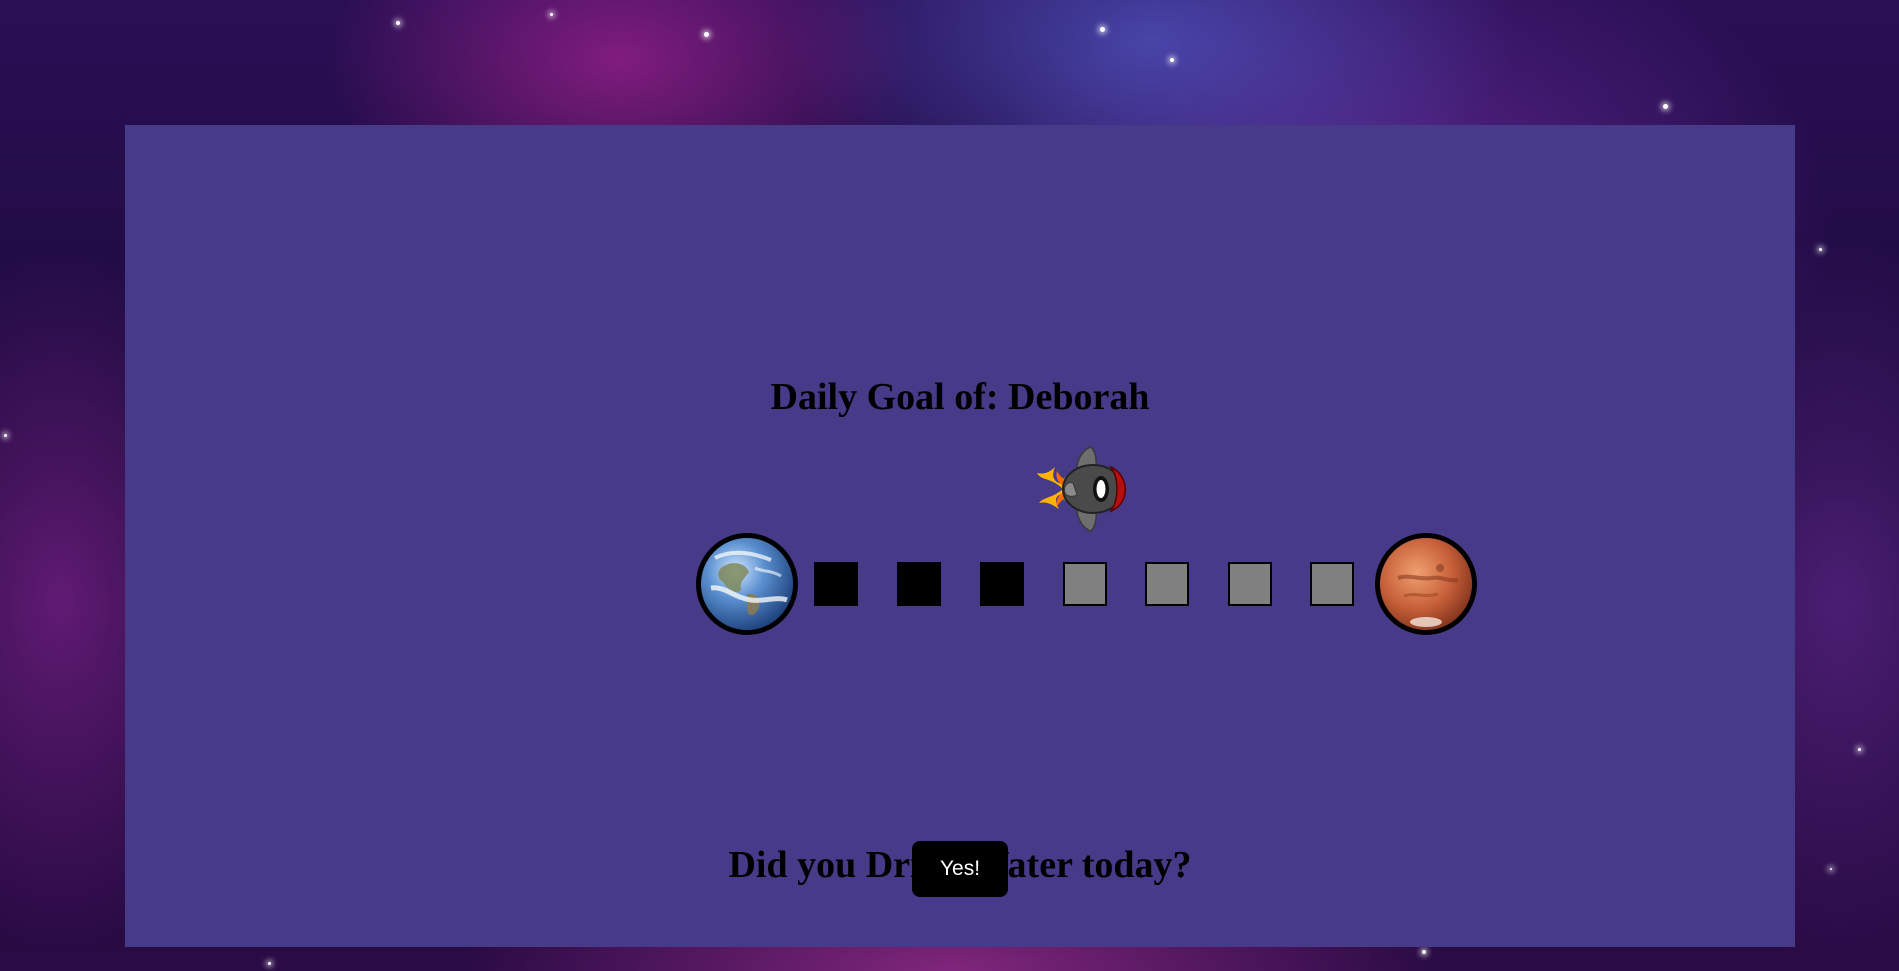  I want to click on goal-title: Daily Goal of: Deborah, so click(960, 397).